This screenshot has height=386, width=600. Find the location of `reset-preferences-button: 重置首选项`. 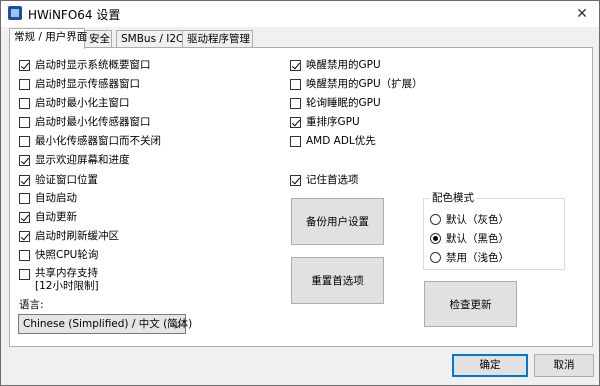

reset-preferences-button: 重置首选项 is located at coordinates (337, 280).